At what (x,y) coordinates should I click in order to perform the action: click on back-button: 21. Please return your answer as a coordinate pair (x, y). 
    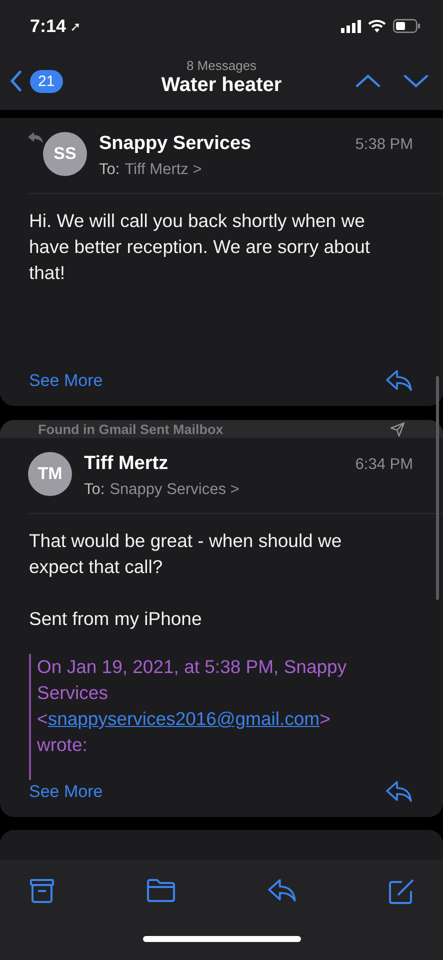
    Looking at the image, I should click on (36, 81).